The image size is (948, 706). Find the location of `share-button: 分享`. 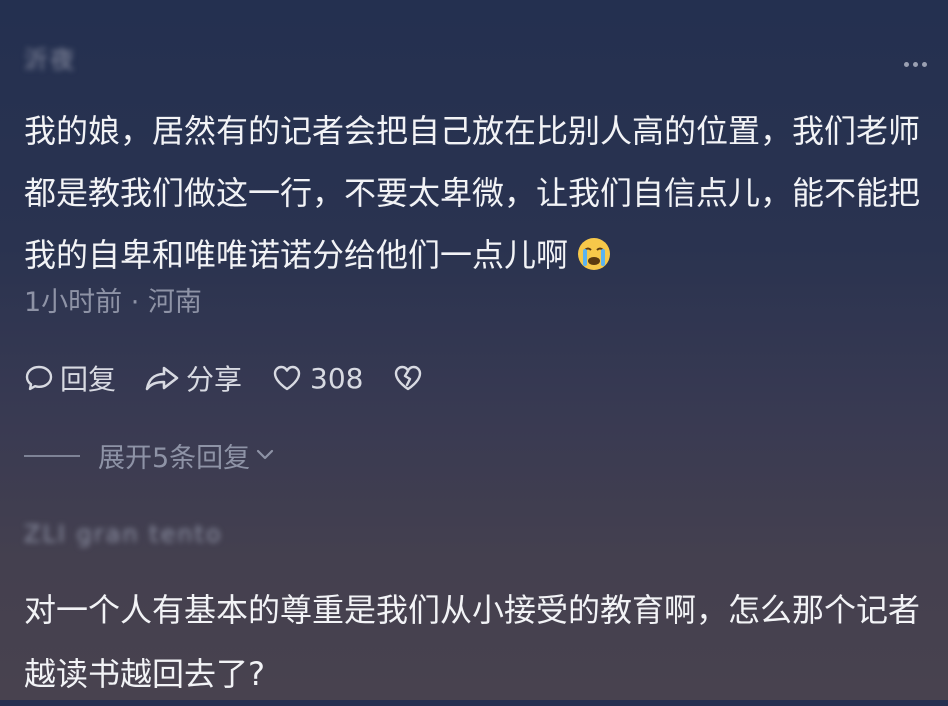

share-button: 分享 is located at coordinates (193, 378).